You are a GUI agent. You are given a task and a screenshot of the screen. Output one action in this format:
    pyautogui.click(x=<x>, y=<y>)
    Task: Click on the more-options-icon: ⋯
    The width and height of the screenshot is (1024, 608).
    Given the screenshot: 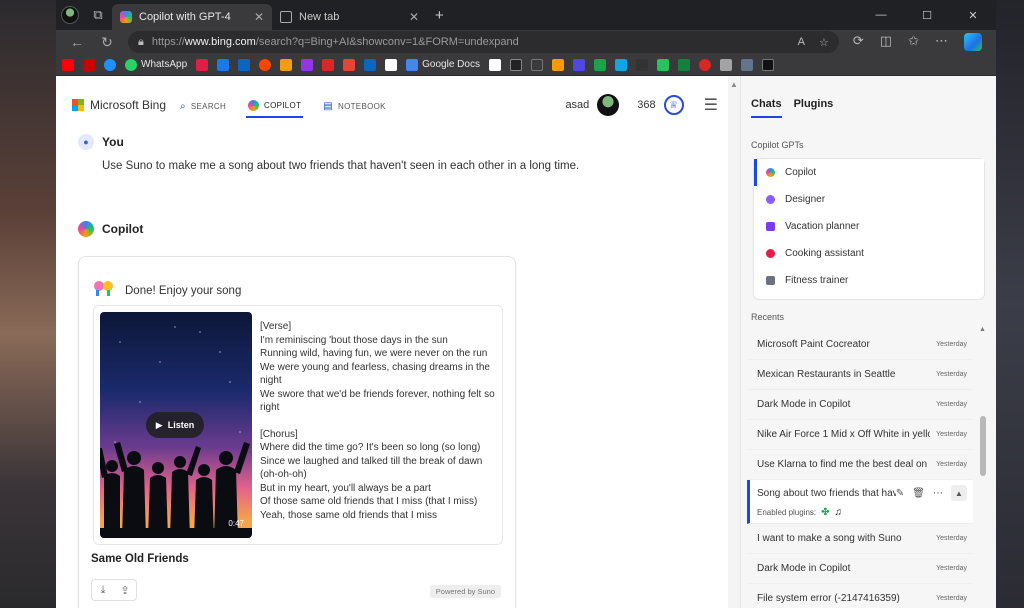 What is the action you would take?
    pyautogui.click(x=938, y=493)
    